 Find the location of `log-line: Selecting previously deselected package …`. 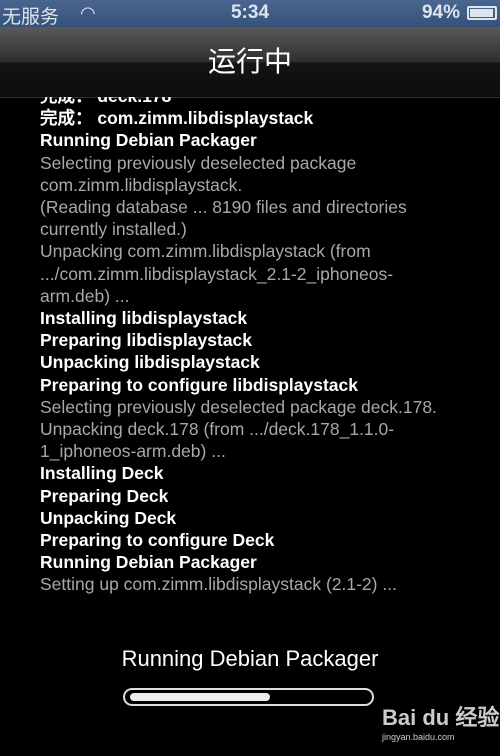

log-line: Selecting previously deselected package … is located at coordinates (238, 406).